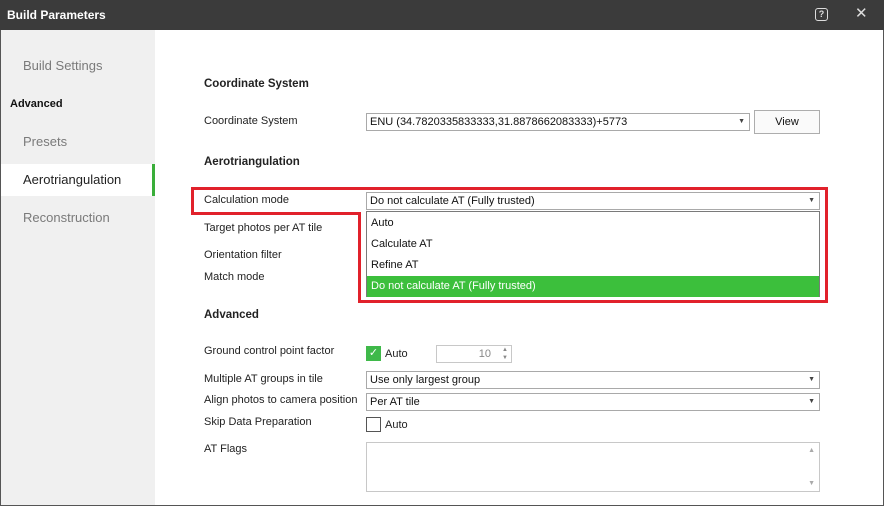 Image resolution: width=884 pixels, height=506 pixels. I want to click on gcp-auto-label: Auto, so click(396, 354).